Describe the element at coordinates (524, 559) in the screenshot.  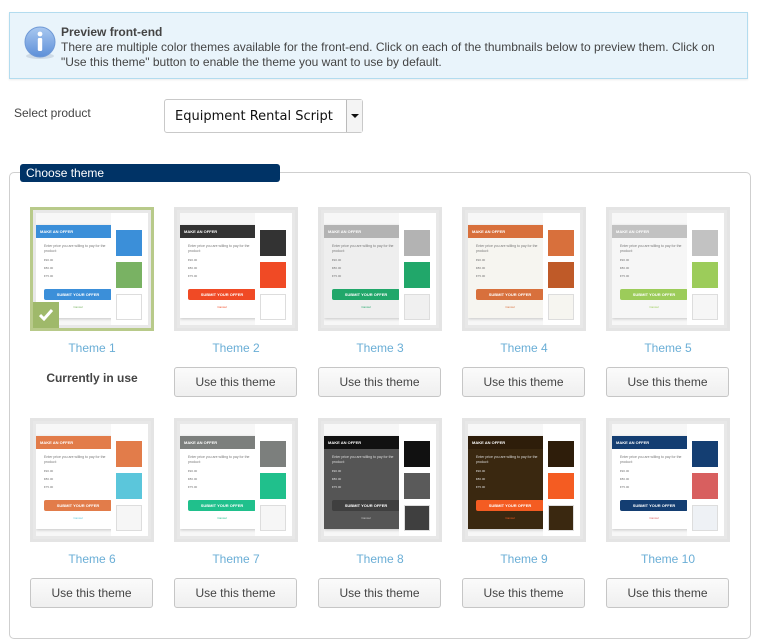
I see `theme-name-link: Theme 9` at that location.